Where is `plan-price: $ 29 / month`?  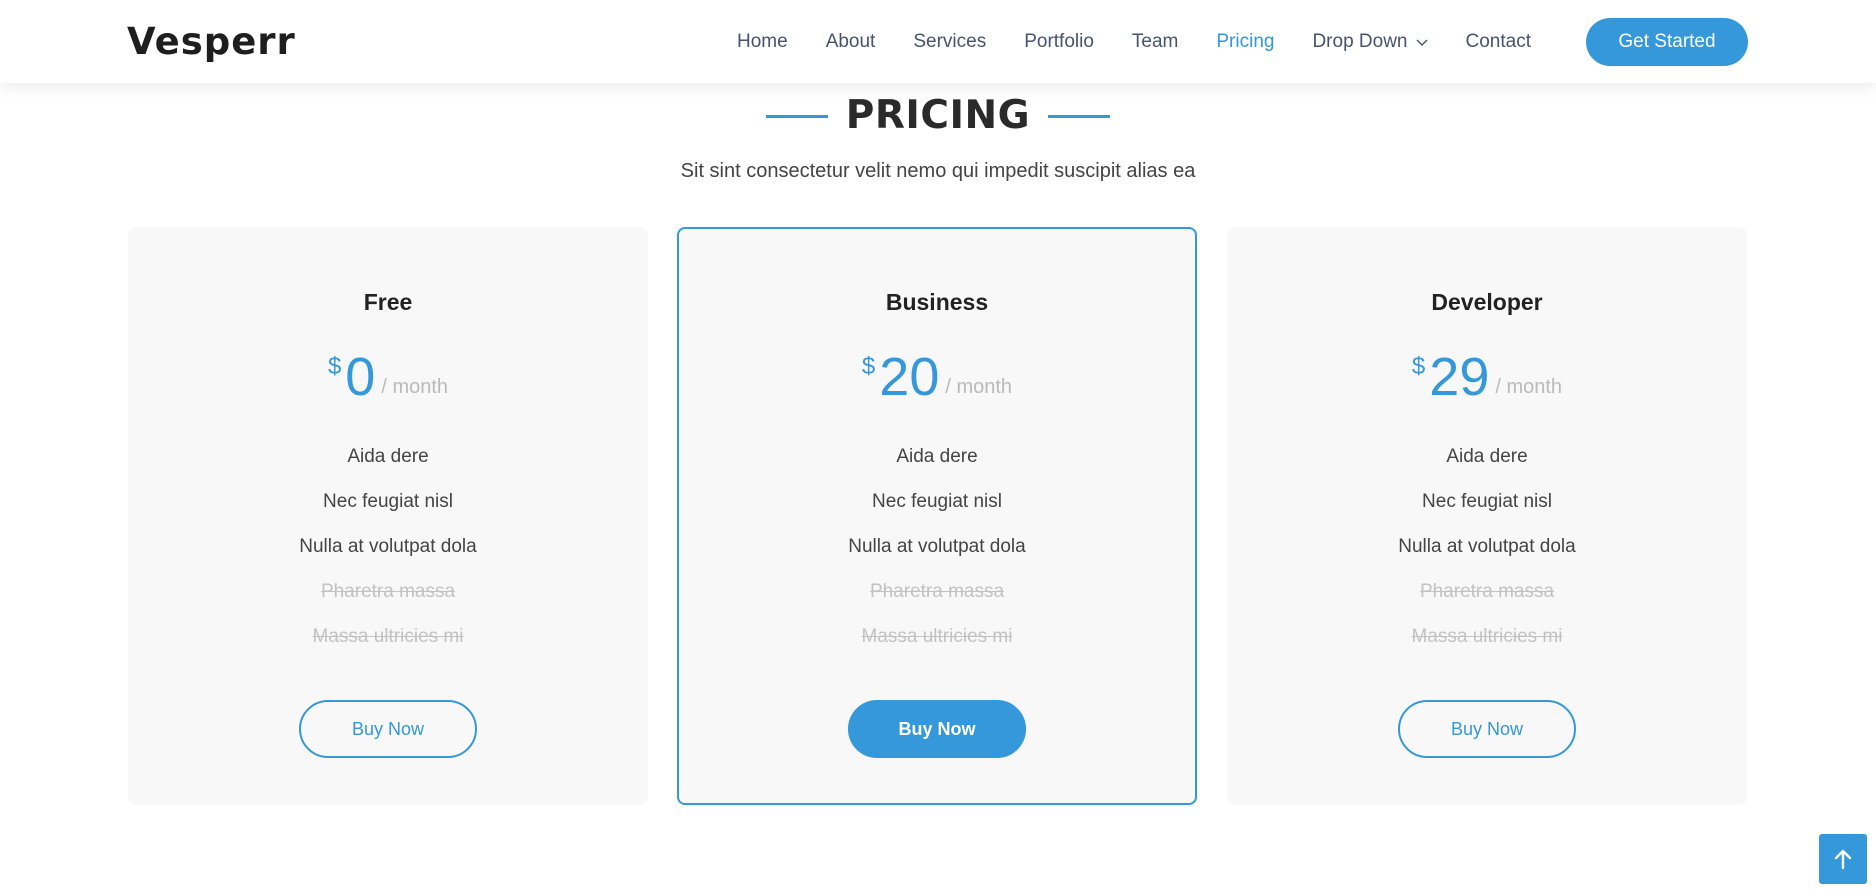
plan-price: $ 29 / month is located at coordinates (1487, 377).